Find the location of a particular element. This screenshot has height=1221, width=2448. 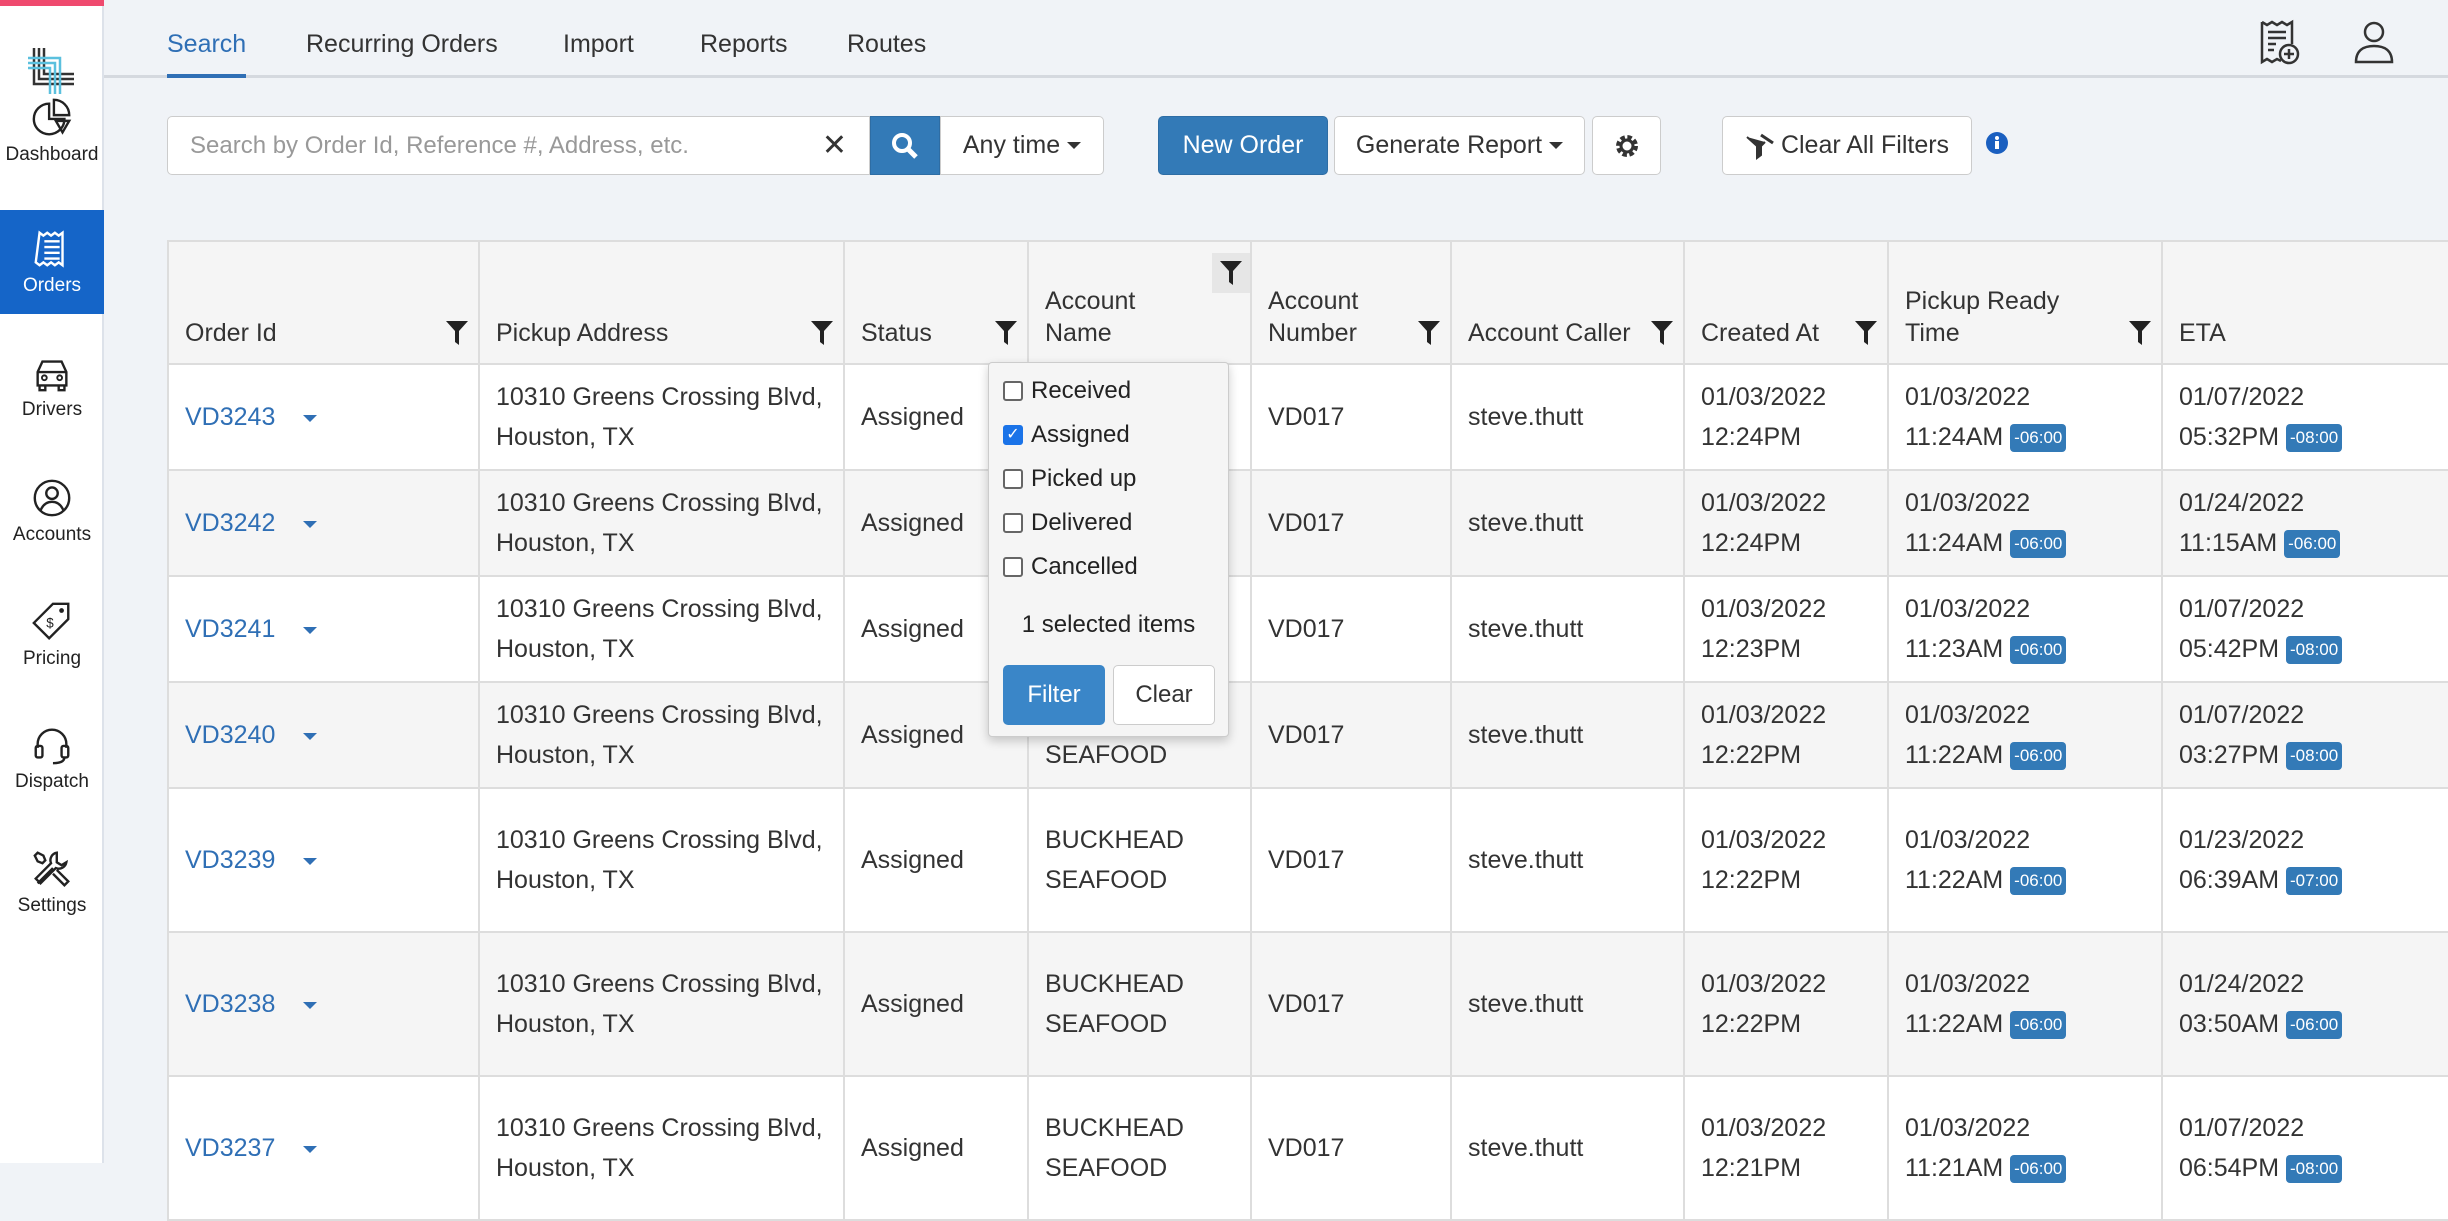

tab-reports: Reports is located at coordinates (744, 44).